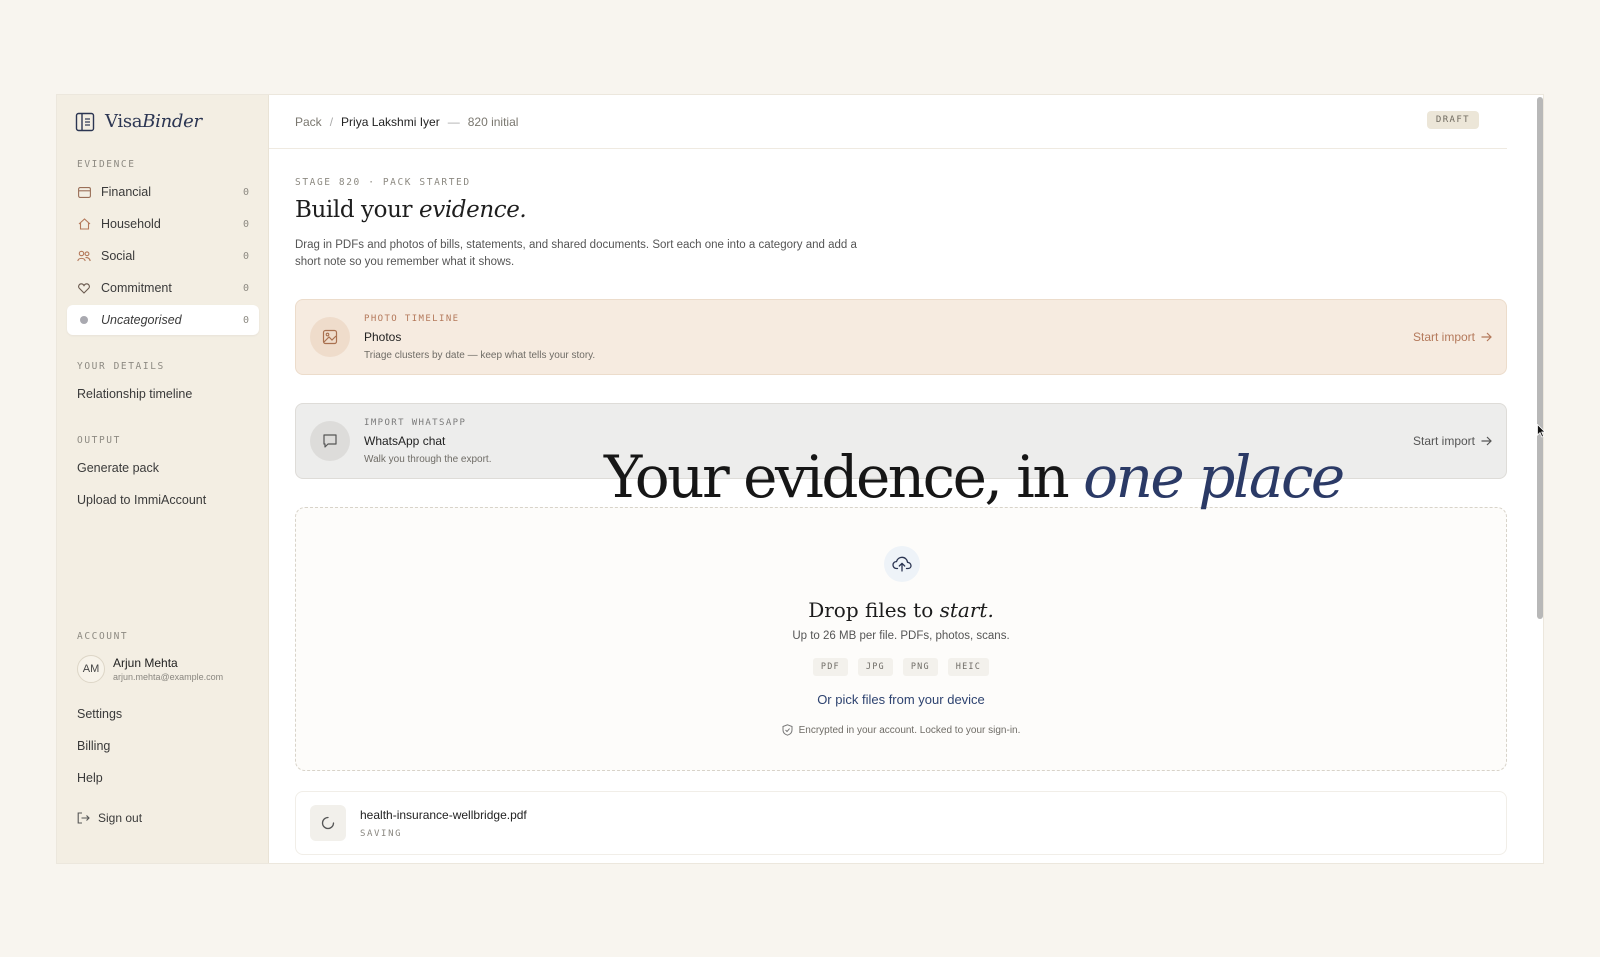 The width and height of the screenshot is (1600, 957). I want to click on output-section-label: OUTPUT, so click(99, 440).